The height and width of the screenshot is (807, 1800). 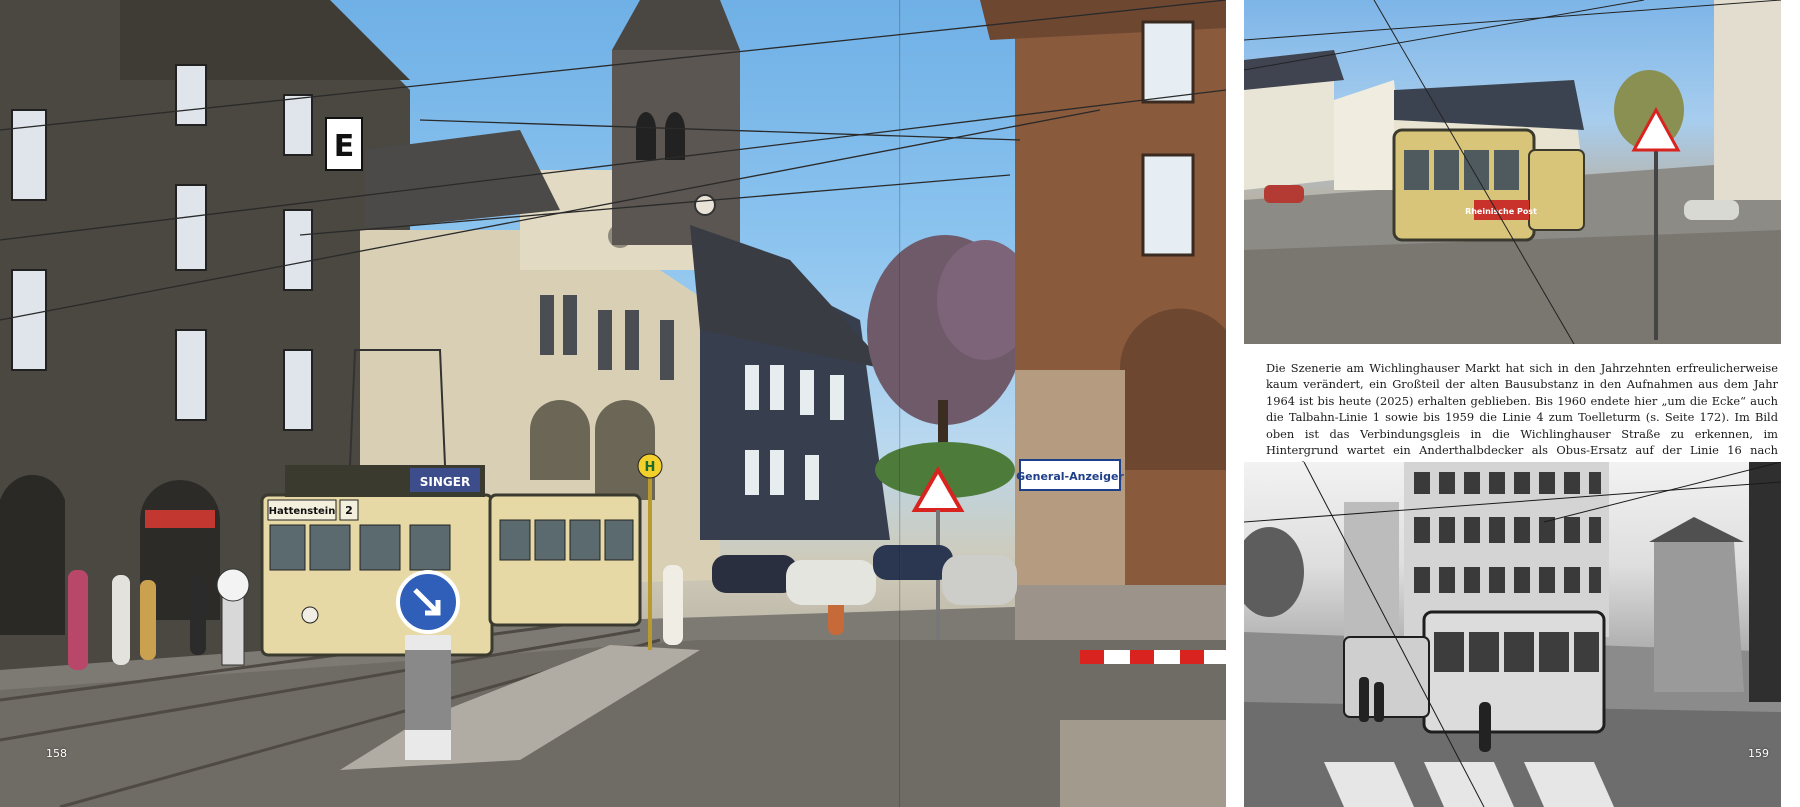 I want to click on bottom-photo: 159, so click(x=1512, y=634).